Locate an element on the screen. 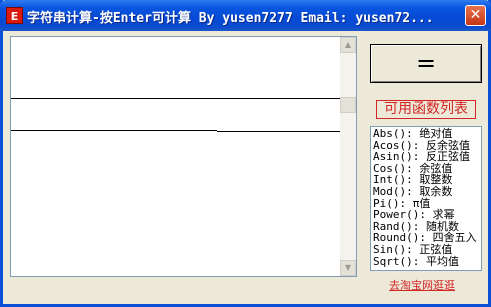  scroll-thumb is located at coordinates (348, 105).